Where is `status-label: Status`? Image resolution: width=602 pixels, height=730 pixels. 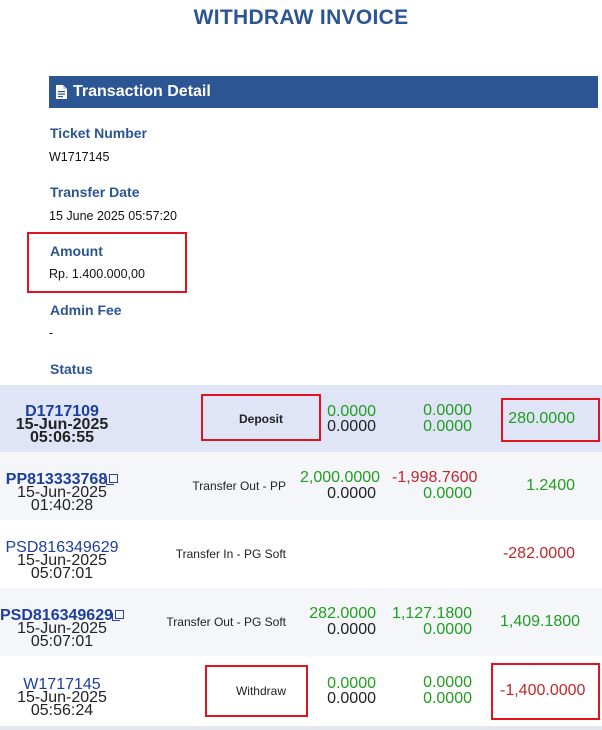 status-label: Status is located at coordinates (71, 369).